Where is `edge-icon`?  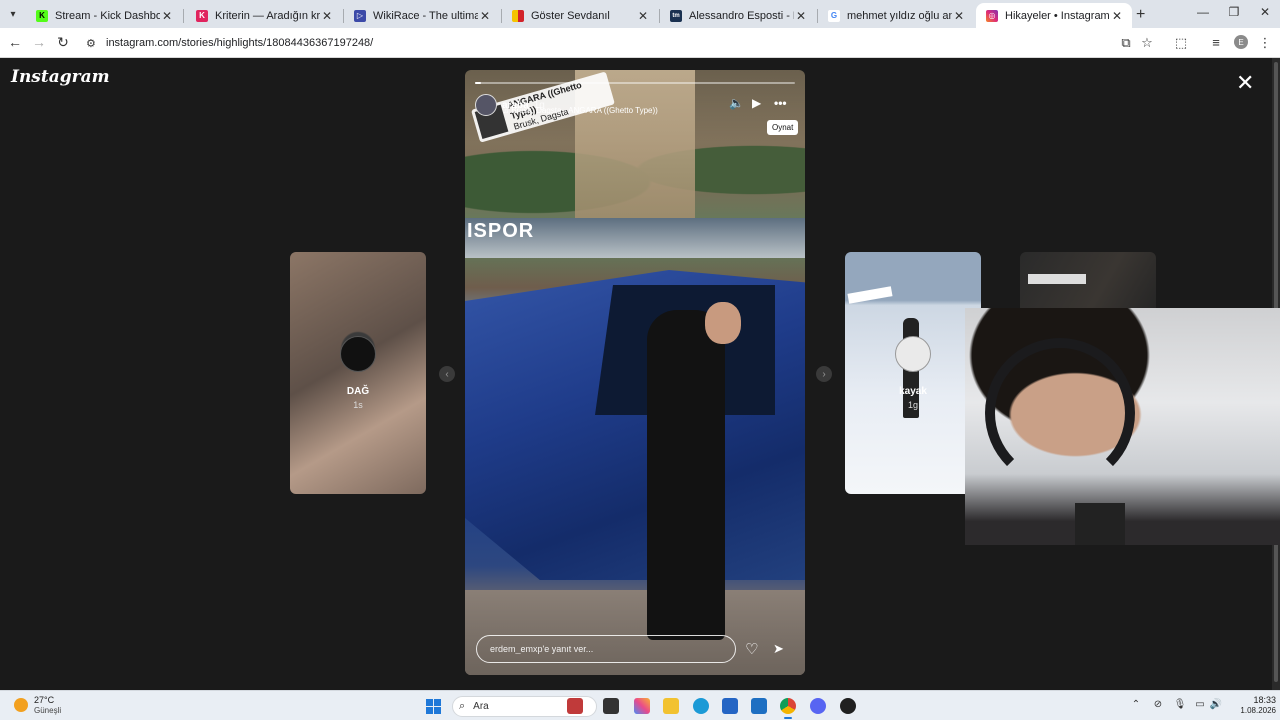 edge-icon is located at coordinates (701, 706).